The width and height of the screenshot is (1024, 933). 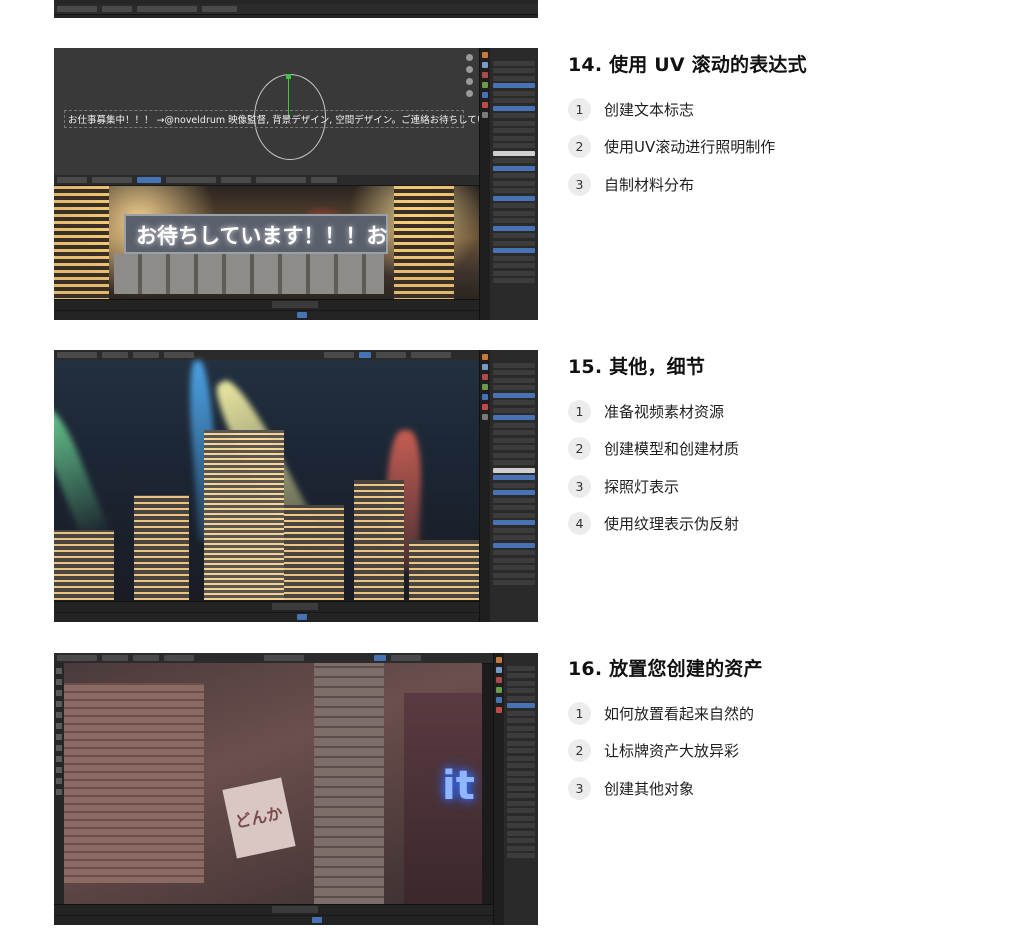 What do you see at coordinates (470, 78) in the screenshot?
I see `navigation-icons` at bounding box center [470, 78].